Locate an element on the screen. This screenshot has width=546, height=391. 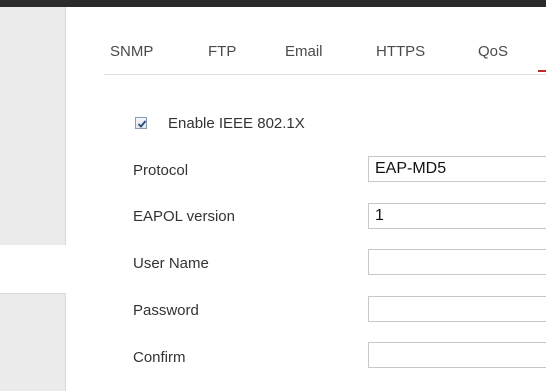
user-name-input is located at coordinates (457, 262).